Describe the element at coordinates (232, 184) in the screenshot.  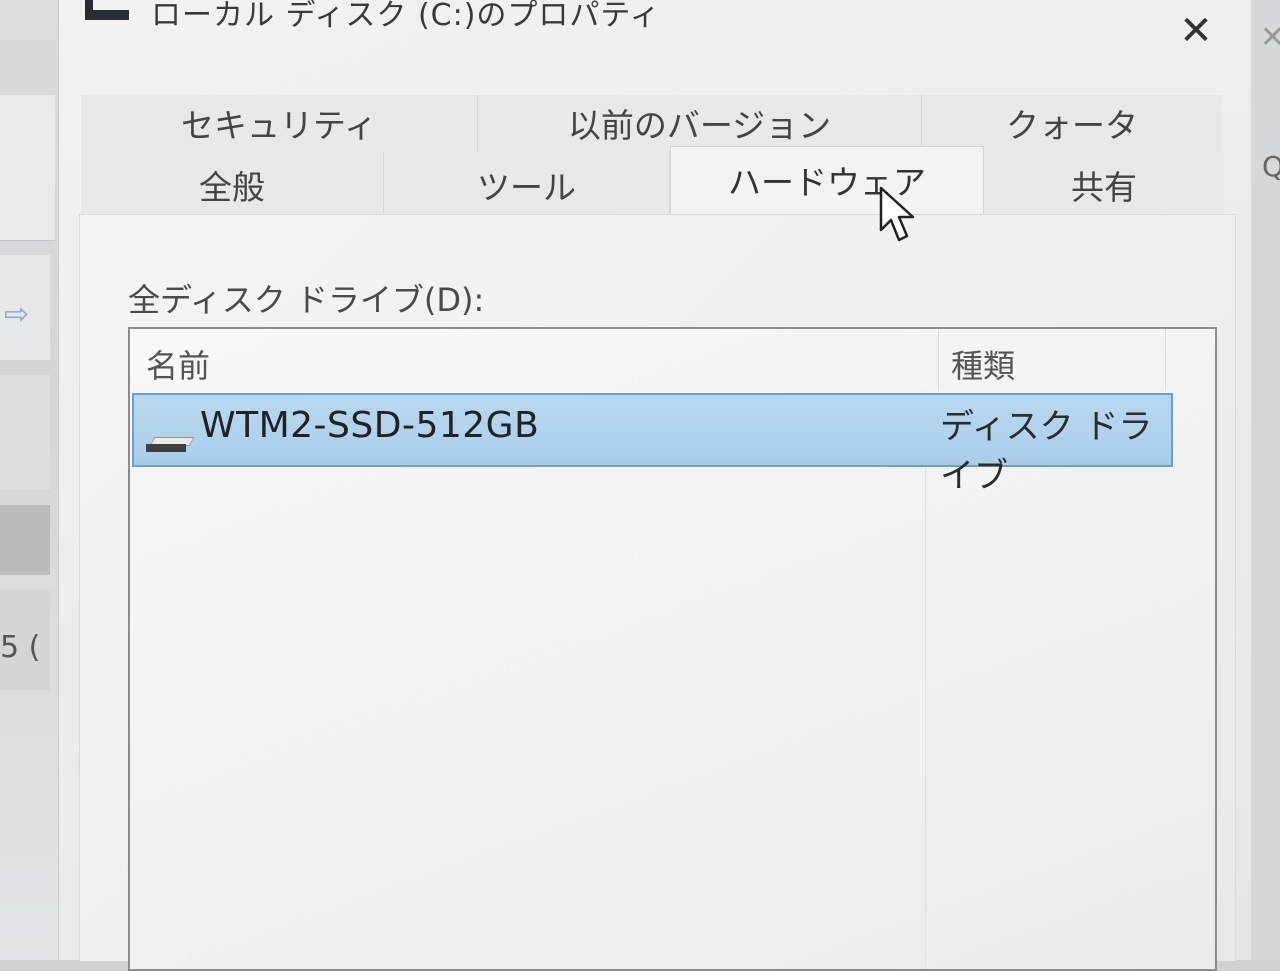
I see `tab-general: 全般` at that location.